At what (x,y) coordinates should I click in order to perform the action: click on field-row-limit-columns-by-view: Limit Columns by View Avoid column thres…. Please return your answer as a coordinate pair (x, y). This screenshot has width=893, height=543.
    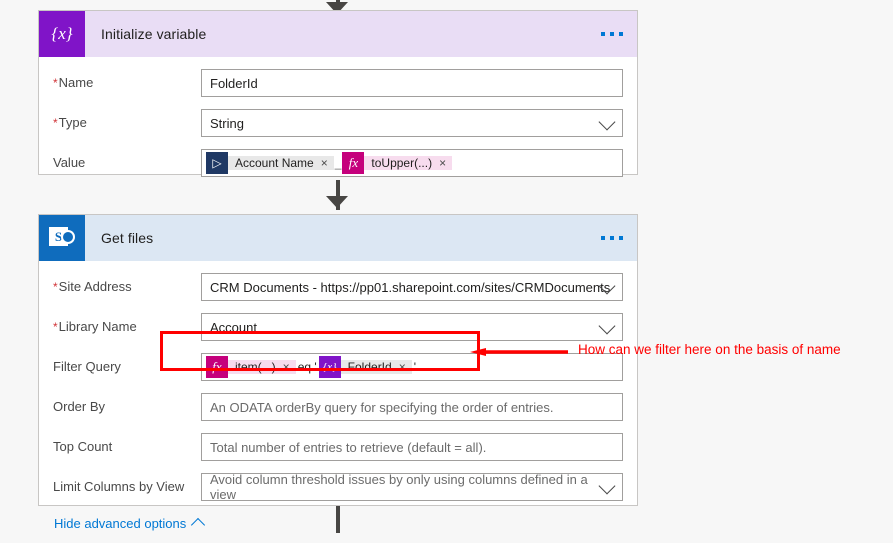
    Looking at the image, I should click on (338, 487).